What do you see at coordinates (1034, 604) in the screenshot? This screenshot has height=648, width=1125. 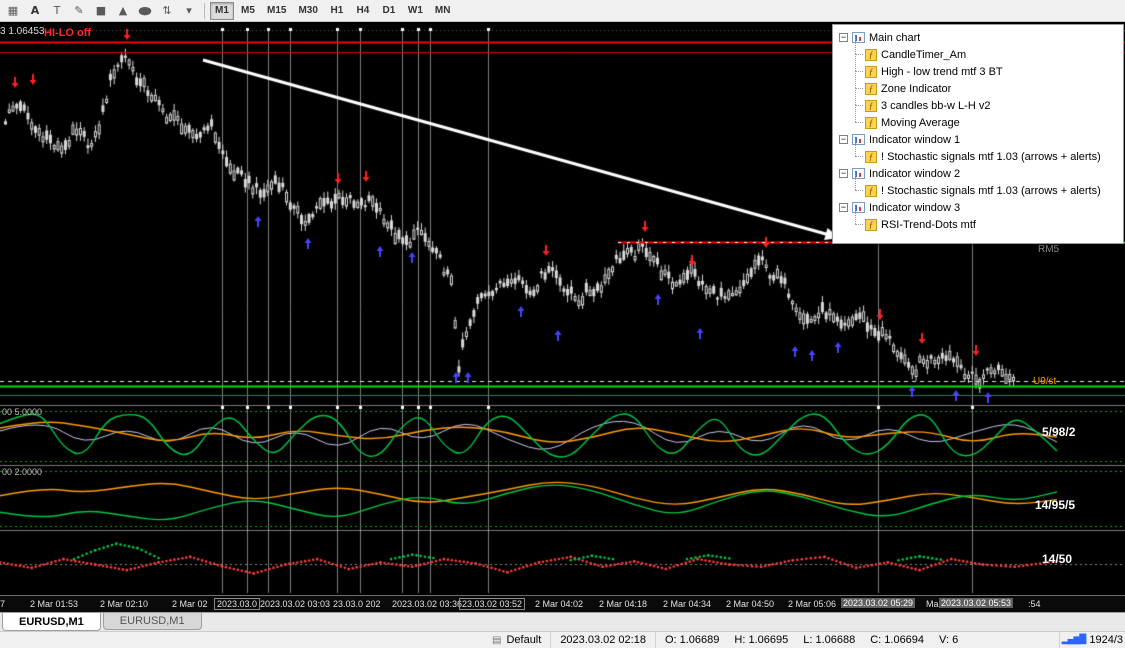 I see `time-axis-label: :54` at bounding box center [1034, 604].